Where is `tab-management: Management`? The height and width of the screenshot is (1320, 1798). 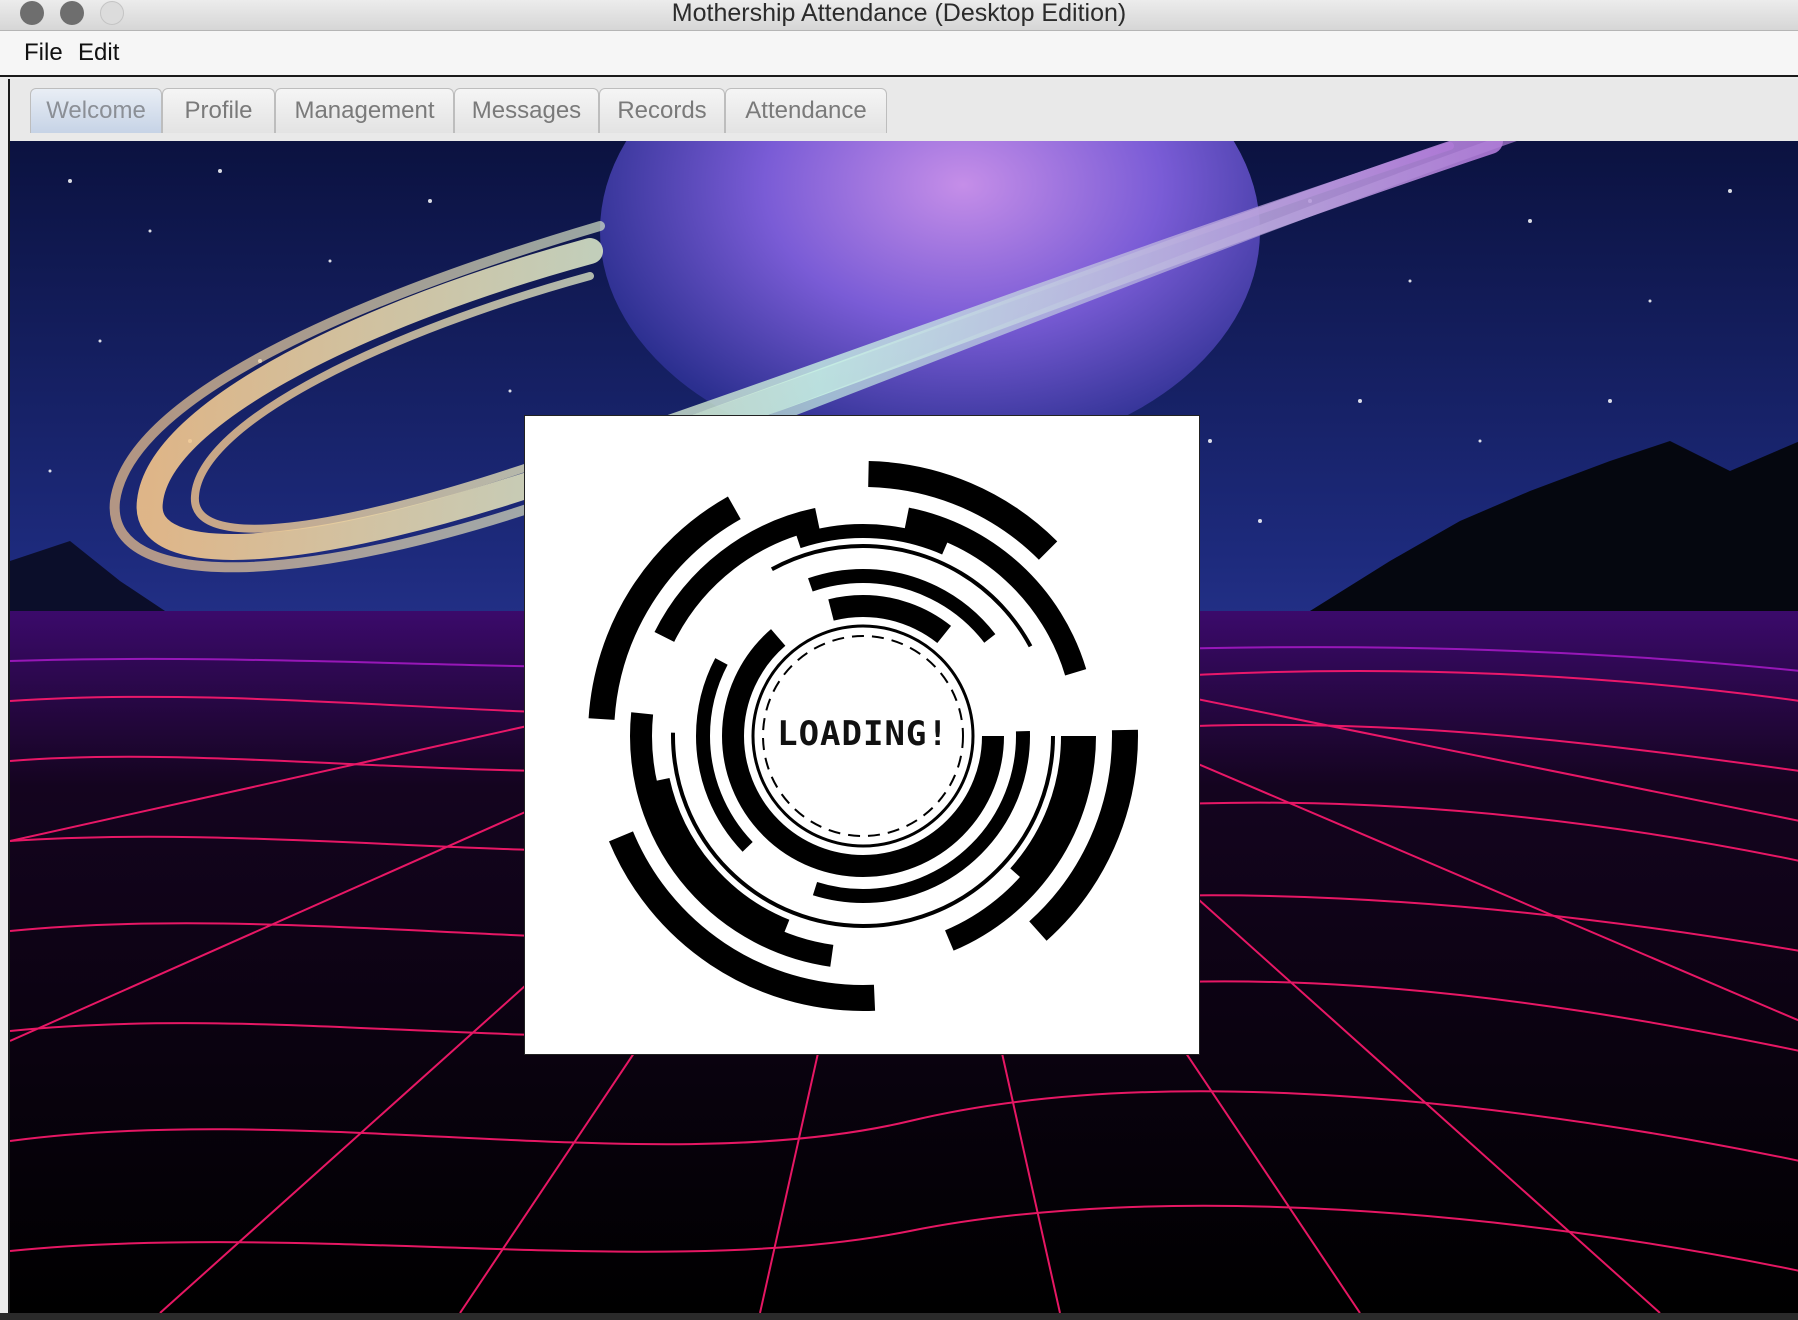
tab-management: Management is located at coordinates (364, 110).